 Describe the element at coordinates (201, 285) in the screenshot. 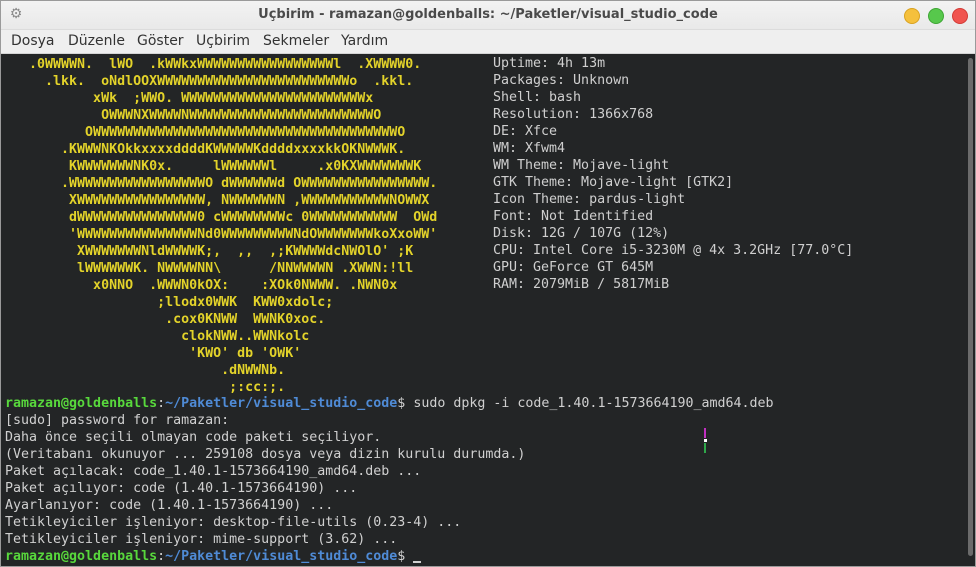

I see `ascii-art-line: x0NNO .WWWN0kOX: :XOk0NWWW. .NWN0x` at that location.